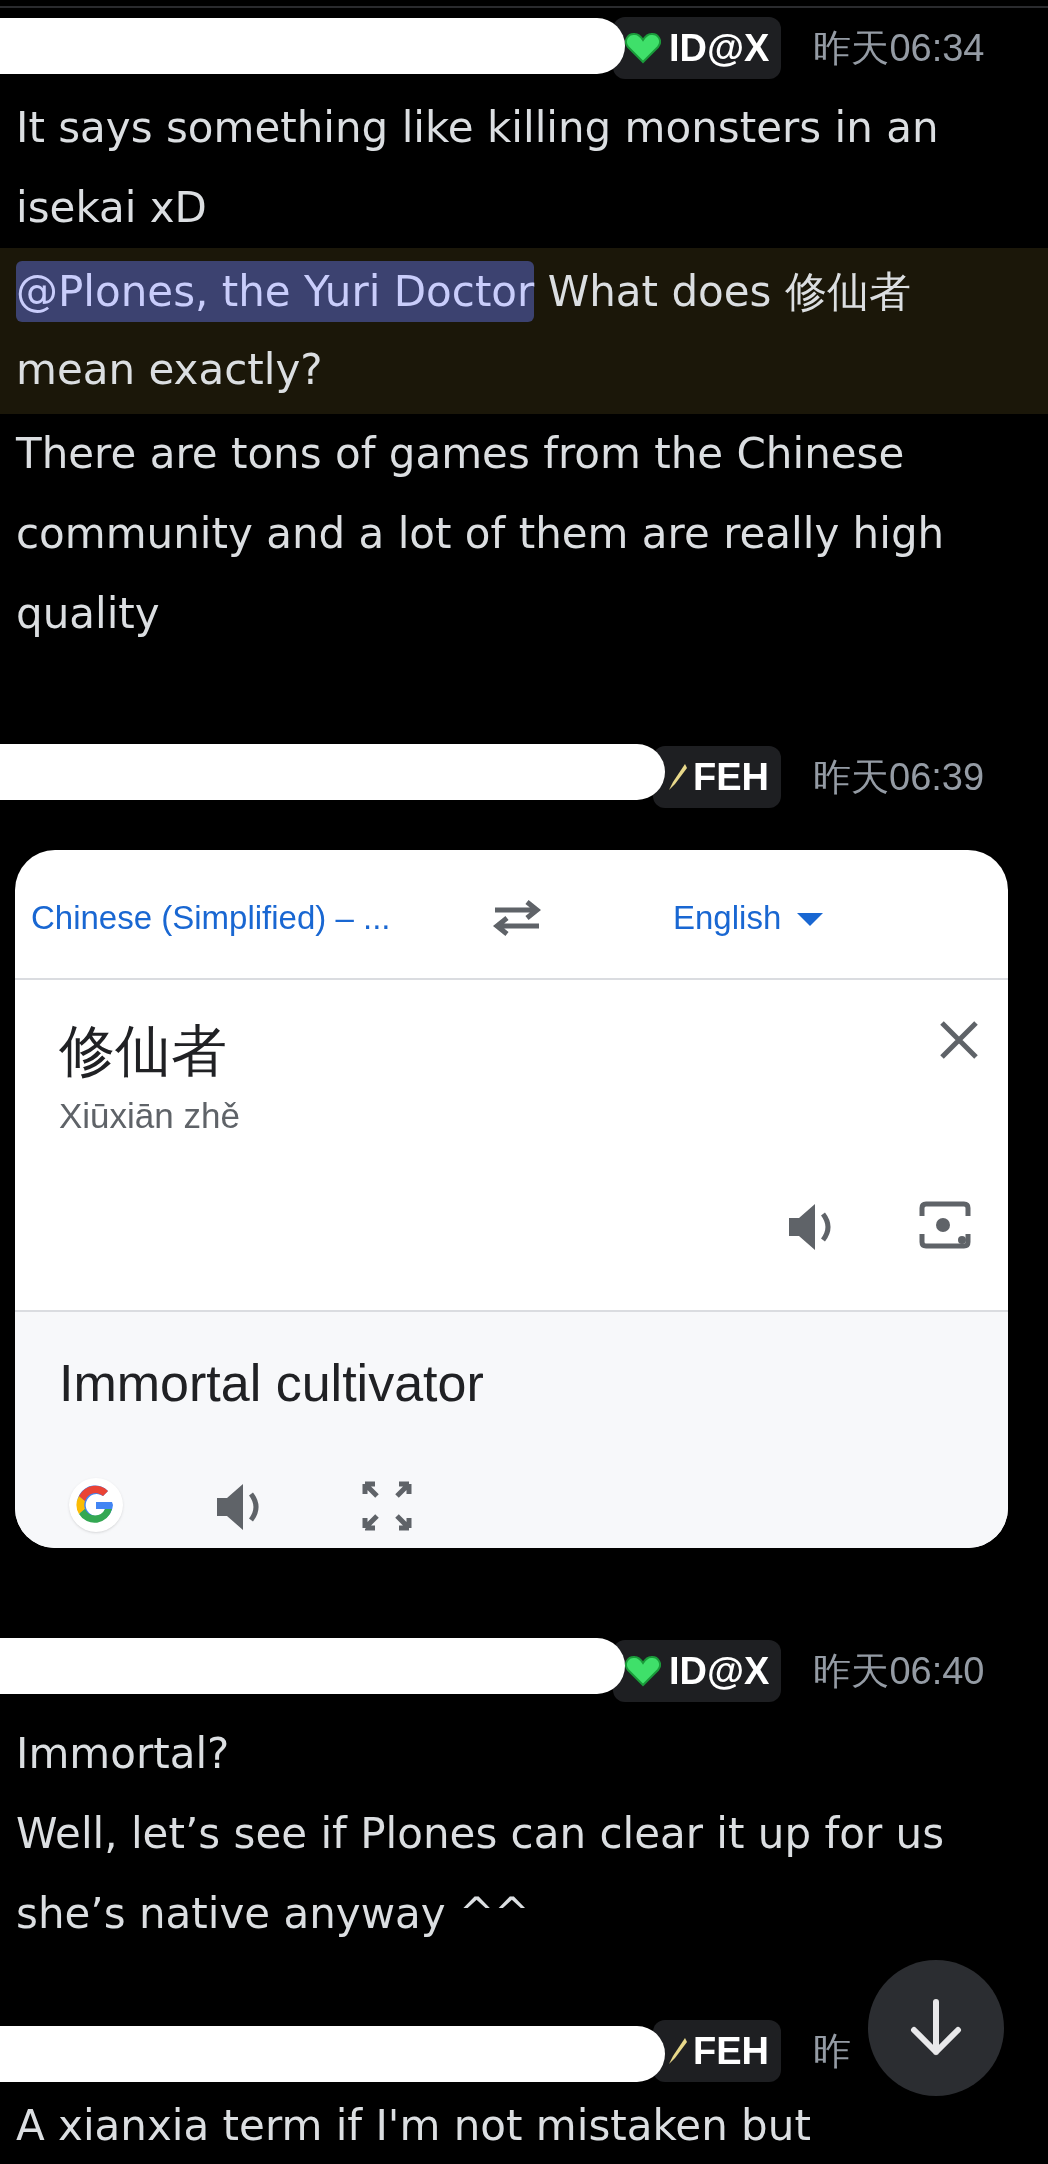 The height and width of the screenshot is (2164, 1048). Describe the element at coordinates (899, 777) in the screenshot. I see `timestamp: 昨天06:39` at that location.